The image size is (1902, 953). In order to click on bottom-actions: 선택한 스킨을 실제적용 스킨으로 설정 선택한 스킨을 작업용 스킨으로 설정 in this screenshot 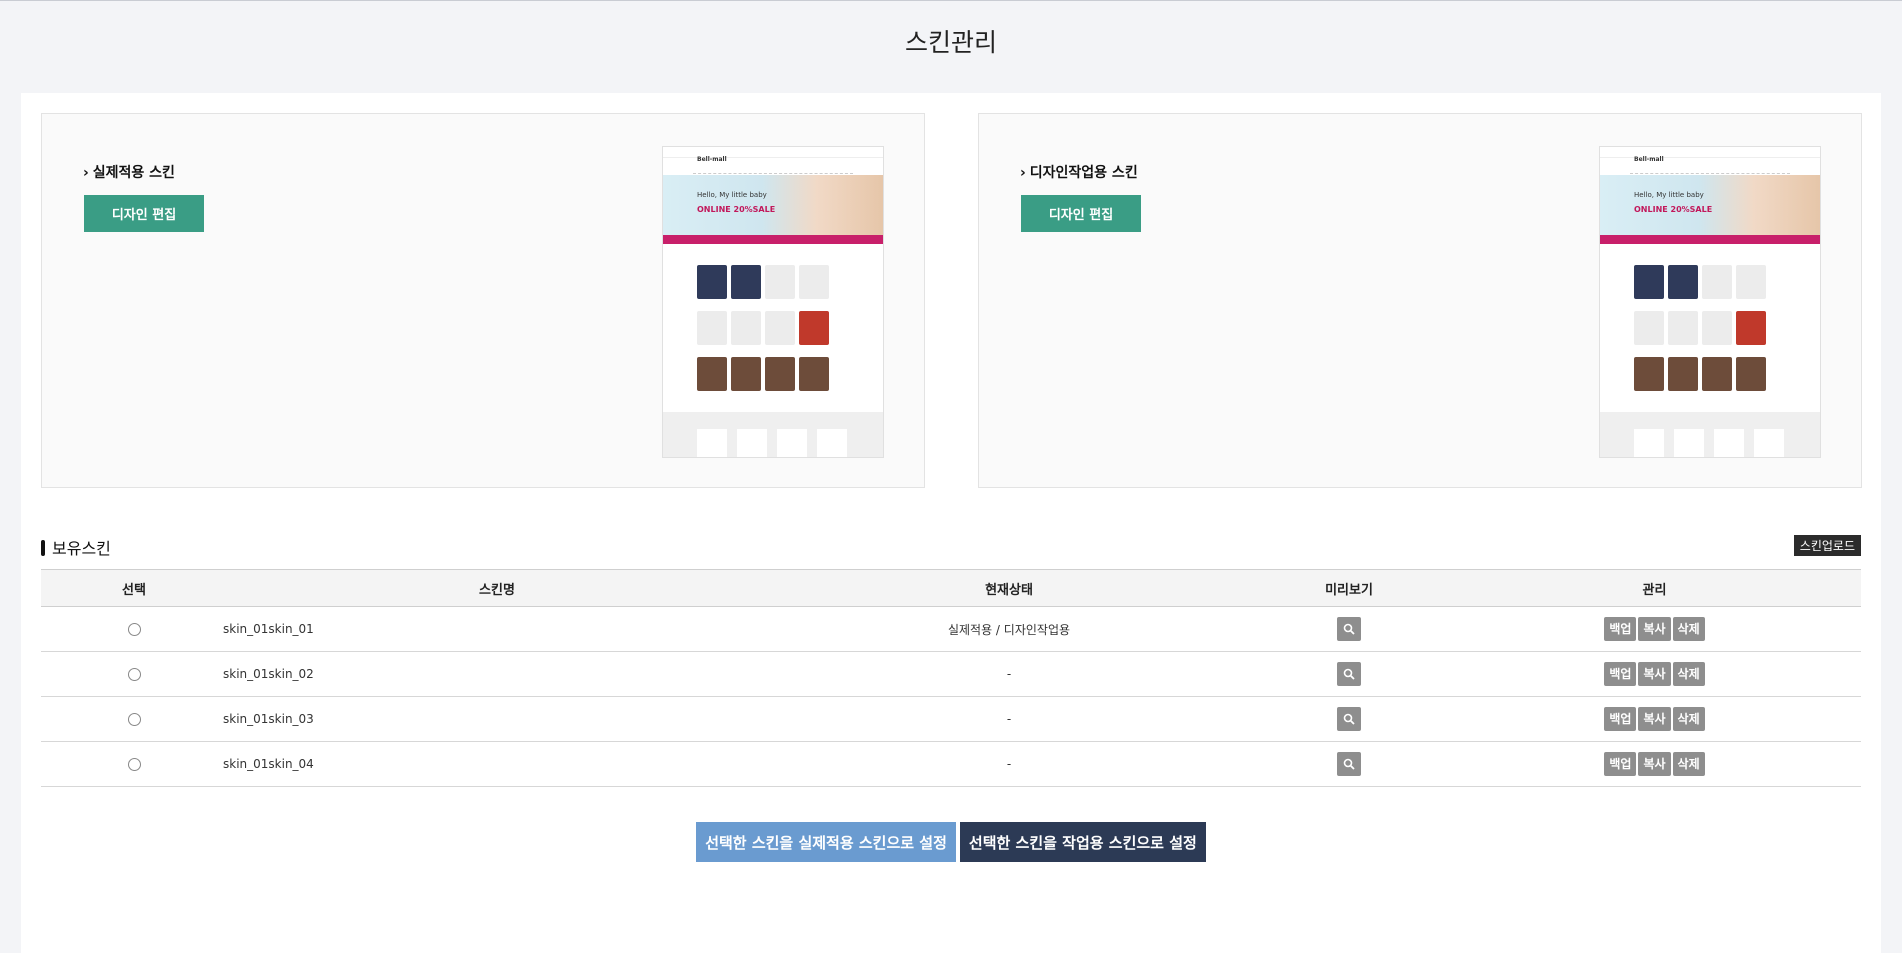, I will do `click(951, 842)`.